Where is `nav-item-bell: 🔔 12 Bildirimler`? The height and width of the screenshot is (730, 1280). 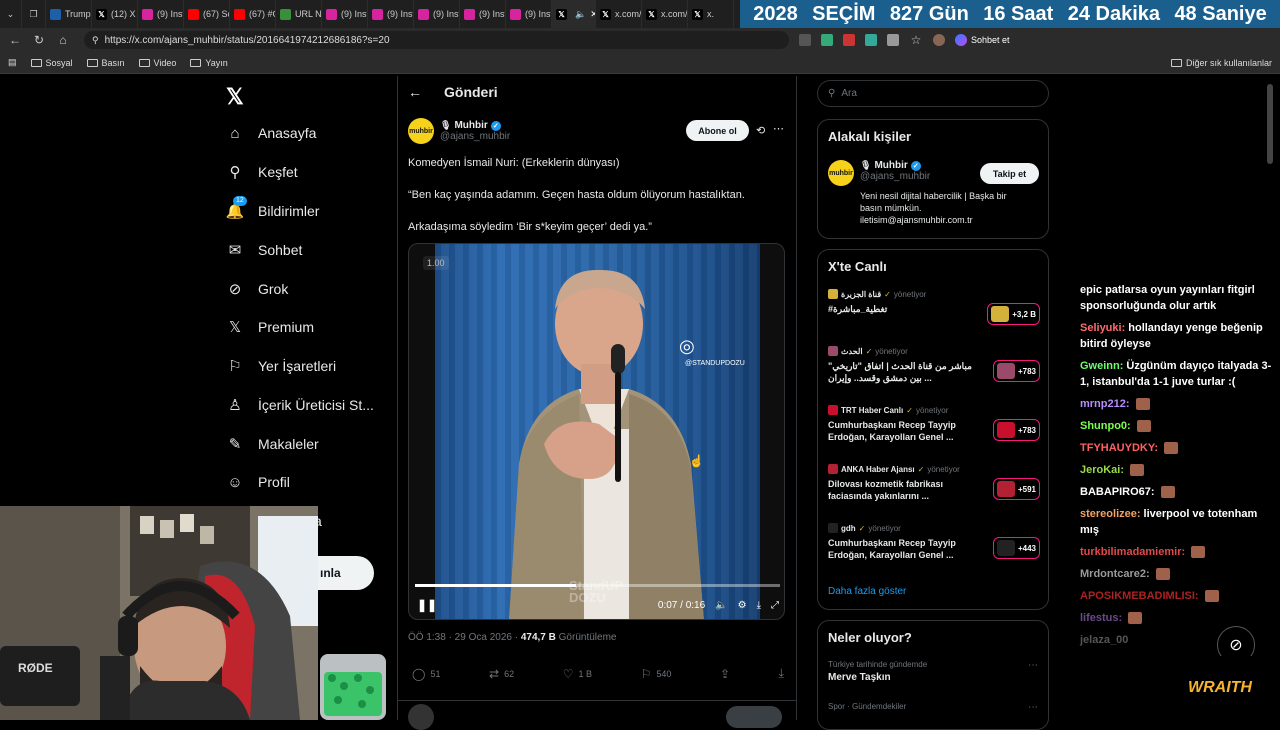 nav-item-bell: 🔔 12 Bildirimler is located at coordinates (272, 208).